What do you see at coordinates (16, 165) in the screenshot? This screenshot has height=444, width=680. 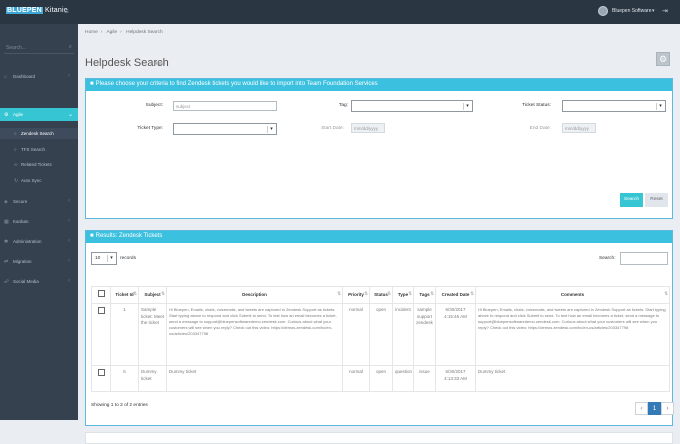 I see `link-icon: ∞` at bounding box center [16, 165].